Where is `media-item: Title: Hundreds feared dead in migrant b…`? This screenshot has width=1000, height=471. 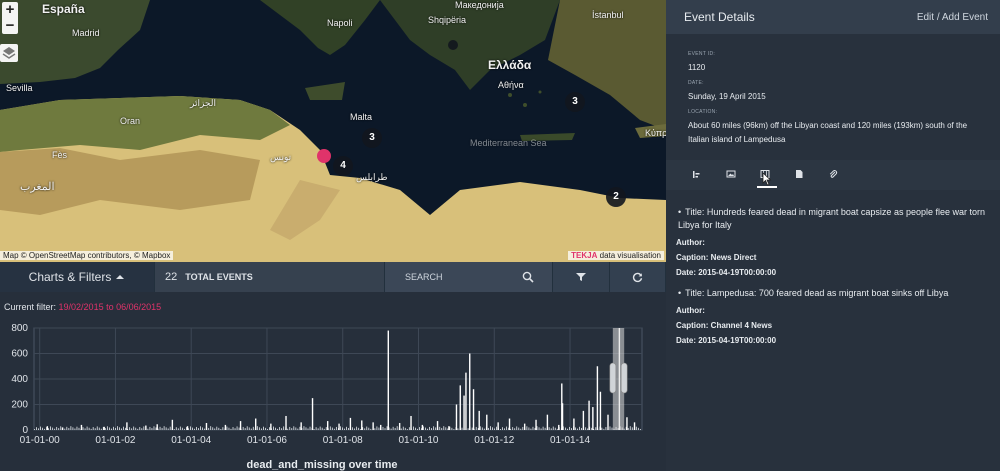 media-item: Title: Hundreds feared dead in migrant b… is located at coordinates (835, 241).